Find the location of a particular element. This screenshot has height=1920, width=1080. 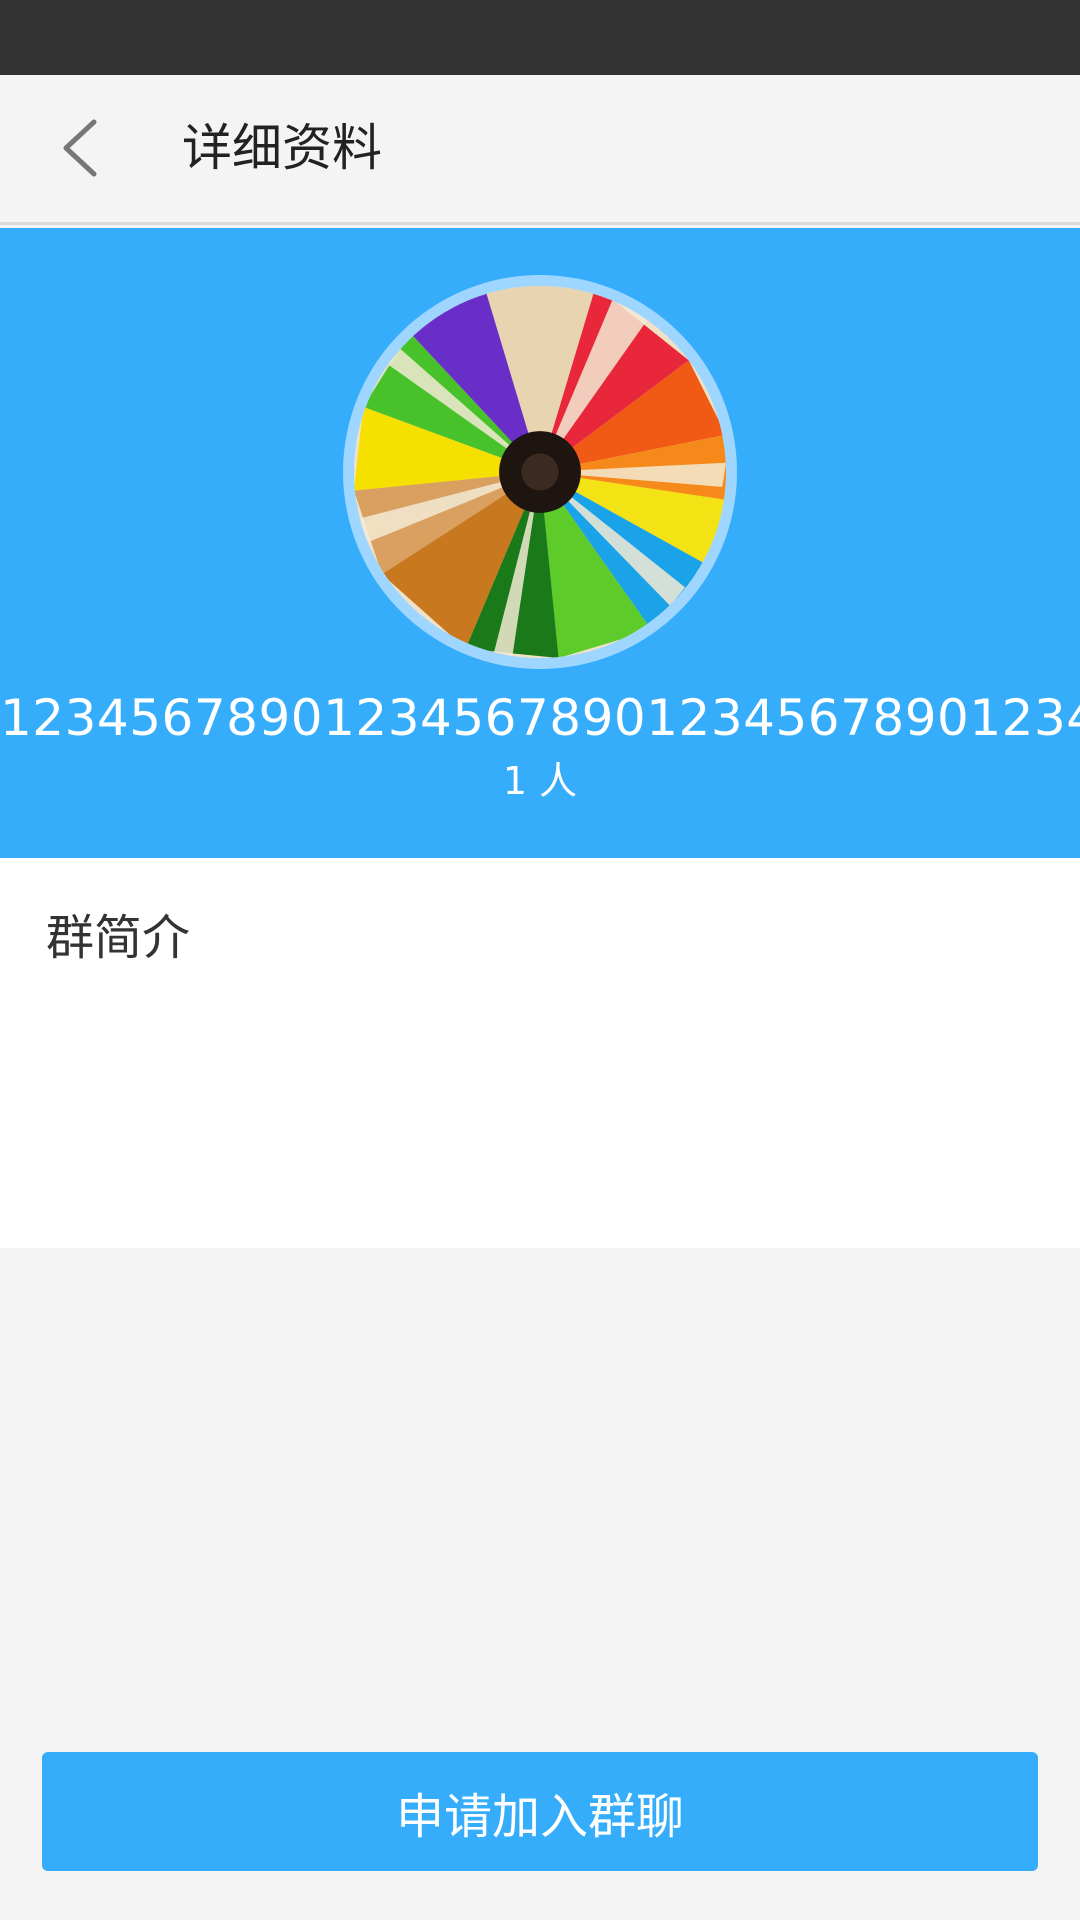

chevron-left-icon is located at coordinates (80, 150).